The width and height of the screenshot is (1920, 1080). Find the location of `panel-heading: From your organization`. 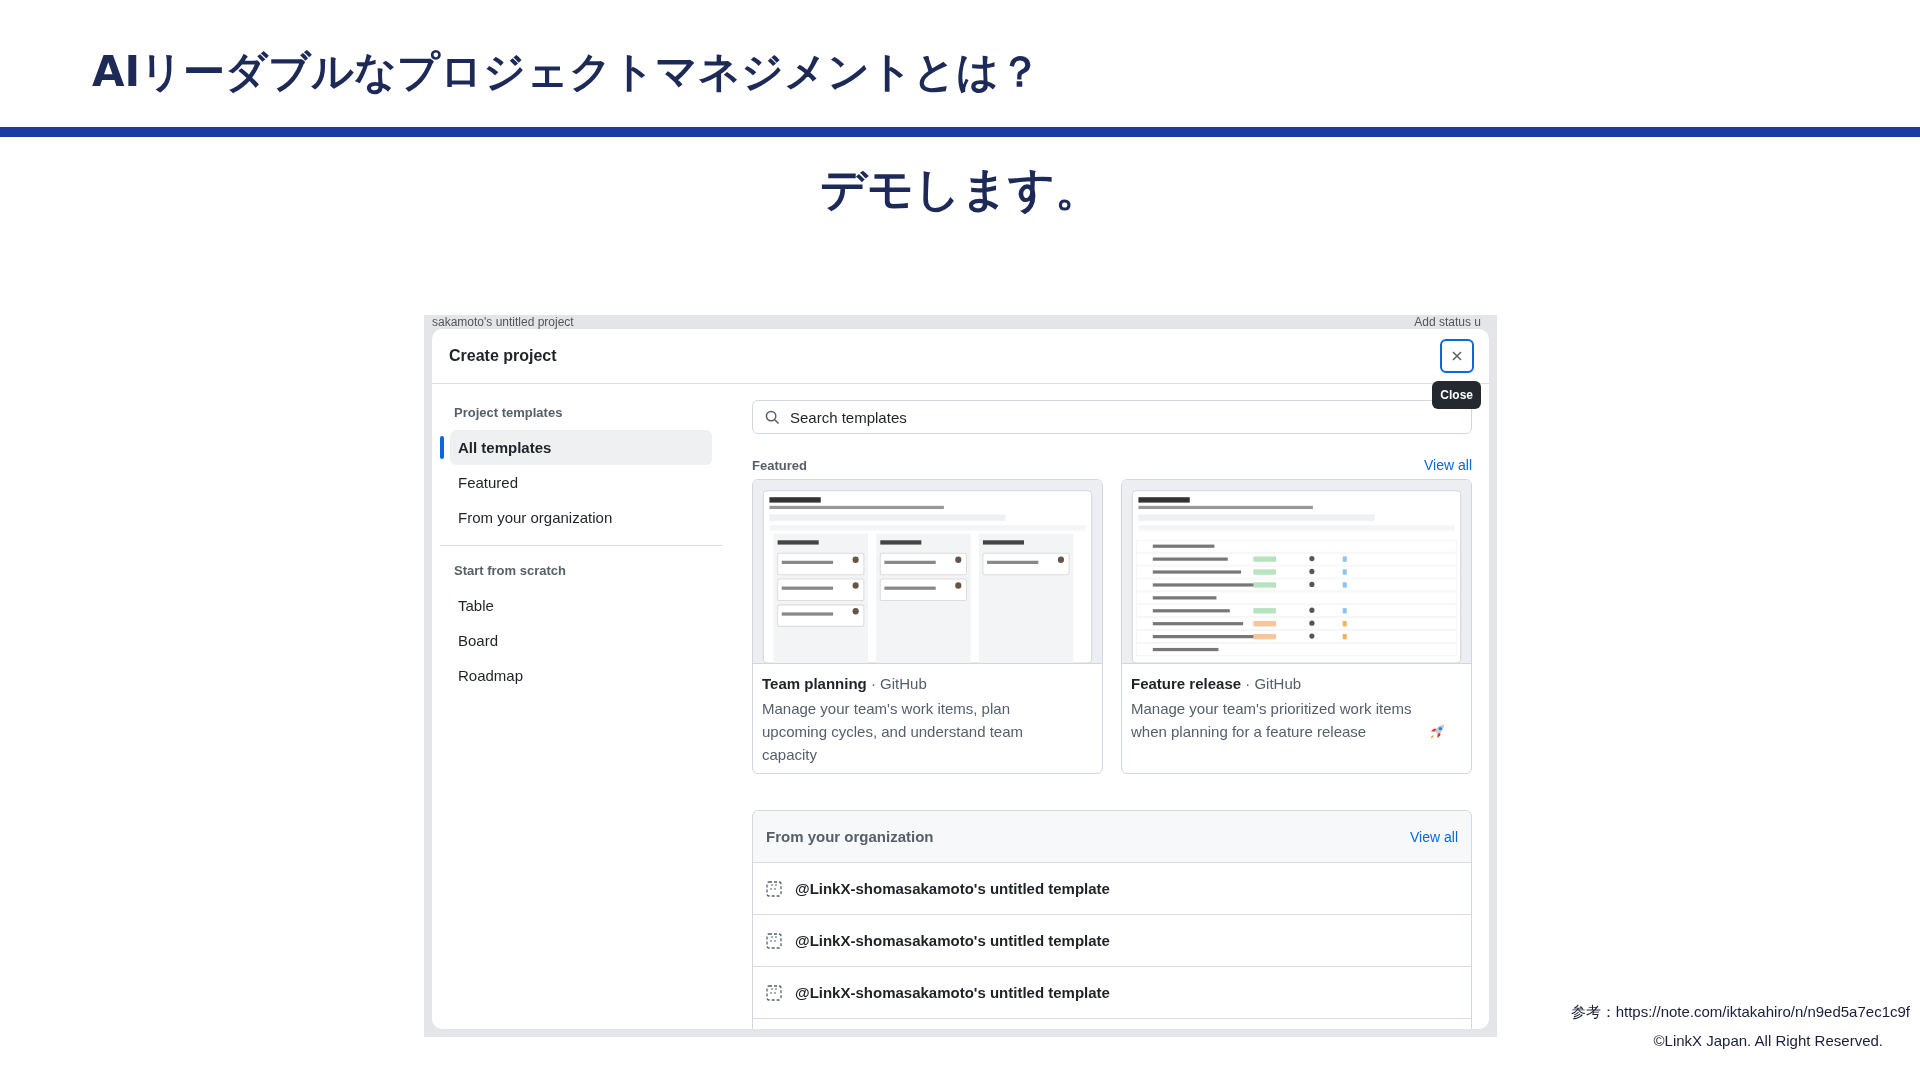

panel-heading: From your organization is located at coordinates (850, 836).